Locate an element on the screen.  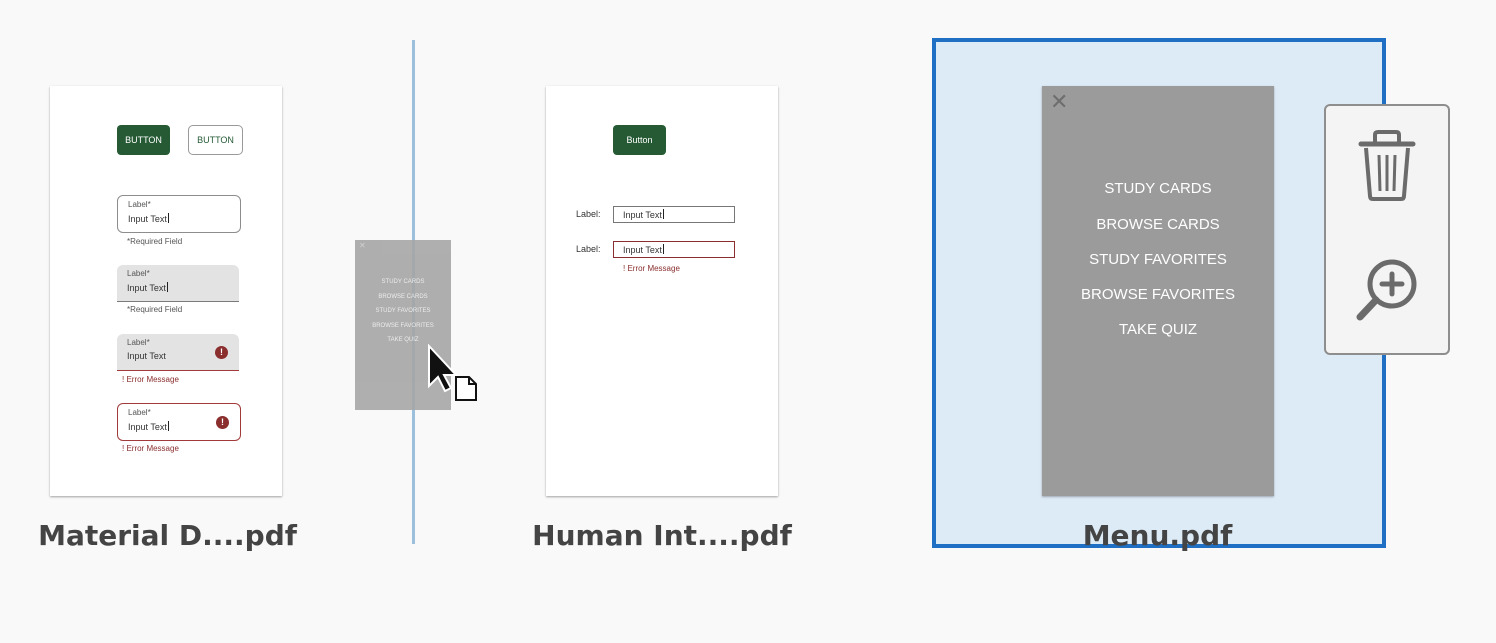
text-input: Input Text is located at coordinates (674, 214).